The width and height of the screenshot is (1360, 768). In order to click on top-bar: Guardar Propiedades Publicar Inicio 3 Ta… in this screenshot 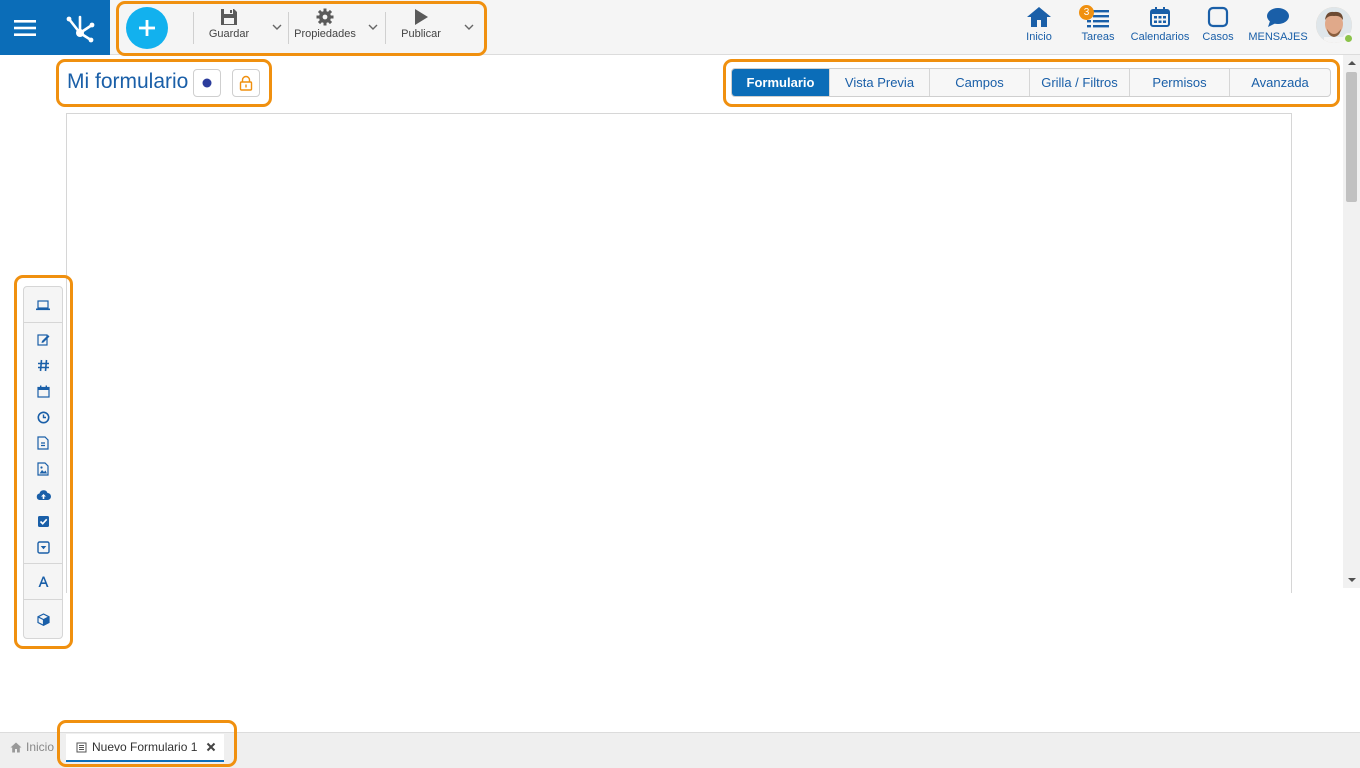, I will do `click(680, 28)`.